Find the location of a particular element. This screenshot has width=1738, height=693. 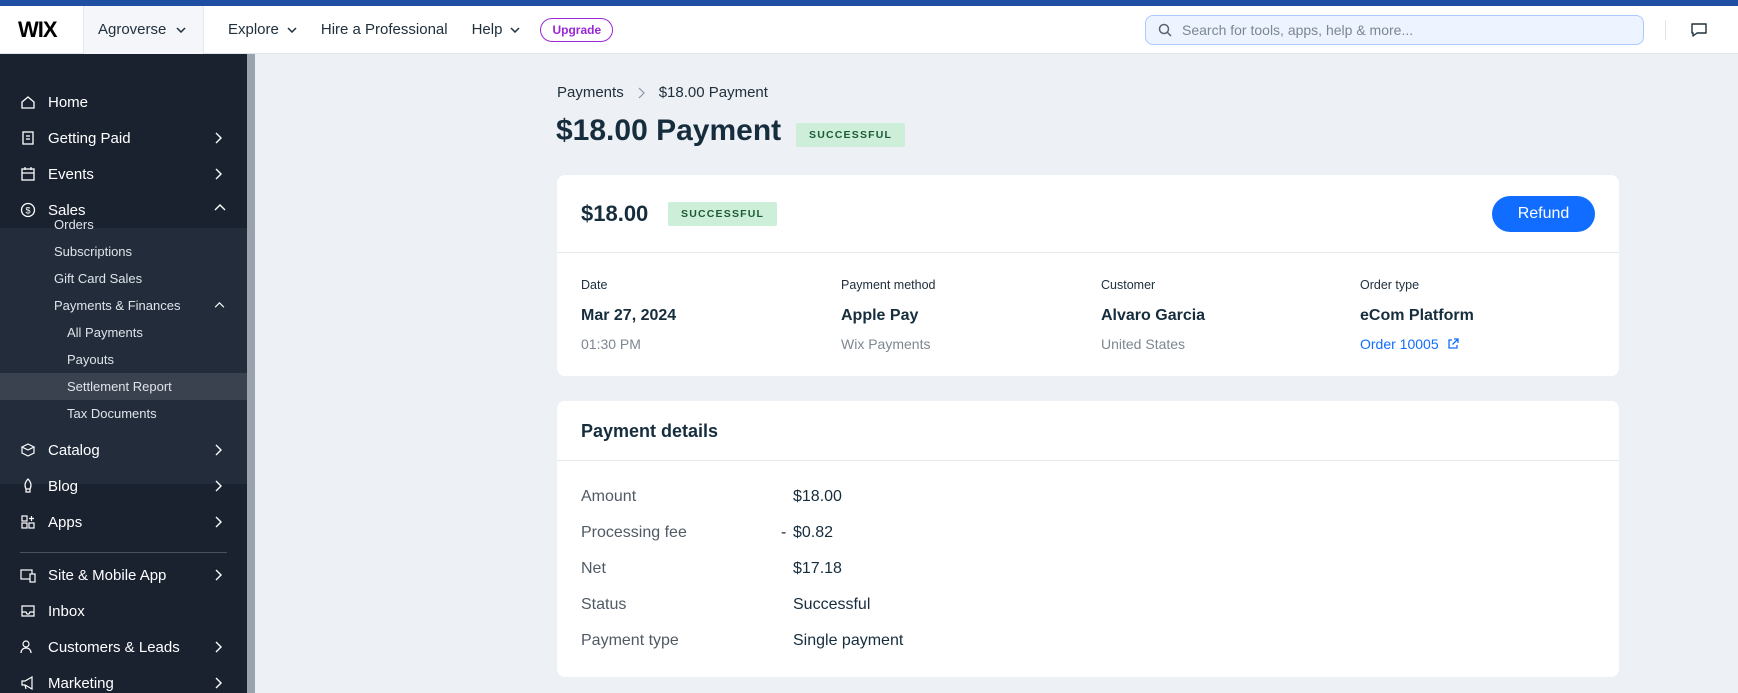

breadcrumb-current: $18.00 Payment is located at coordinates (713, 92).